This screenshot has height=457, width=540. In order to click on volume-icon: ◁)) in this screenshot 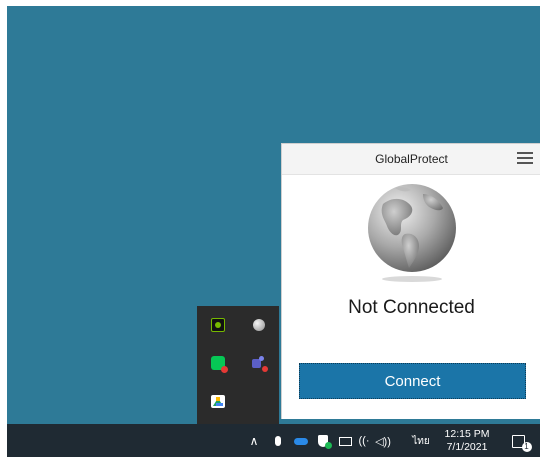, I will do `click(383, 441)`.